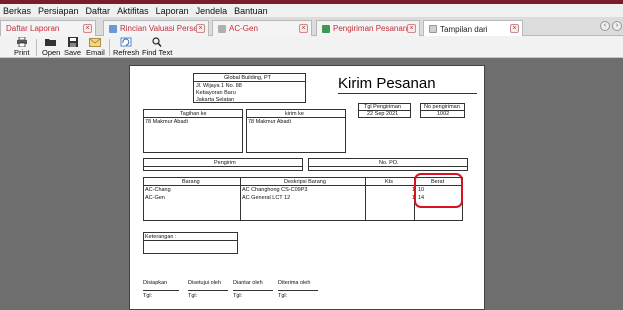 The height and width of the screenshot is (310, 623). What do you see at coordinates (191, 182) in the screenshot?
I see `column-header-item: Barang` at bounding box center [191, 182].